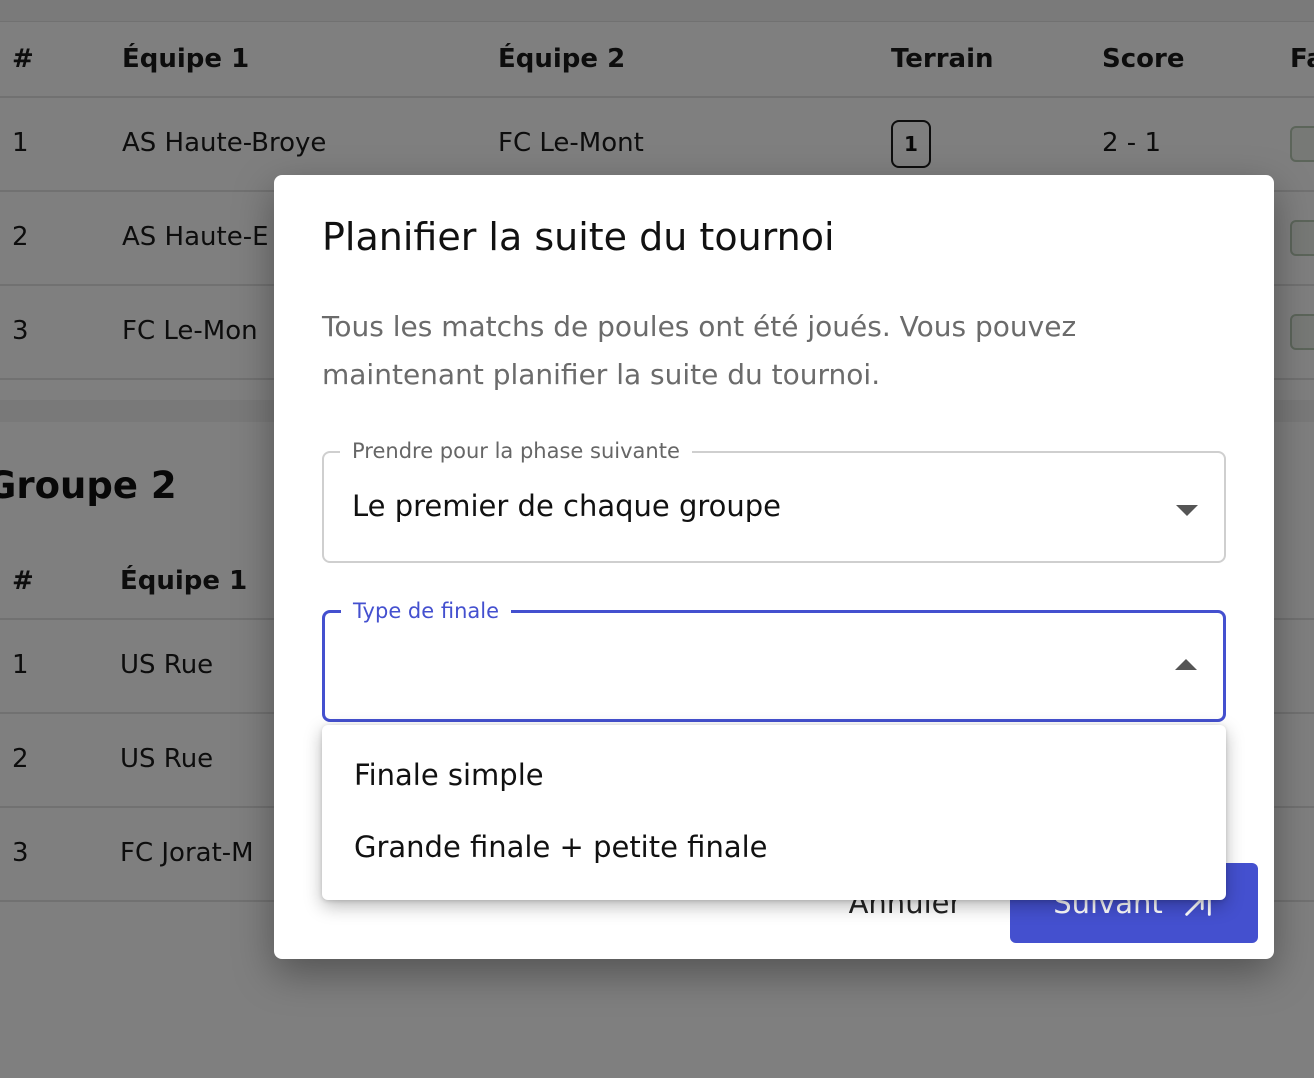 The height and width of the screenshot is (1078, 1314). What do you see at coordinates (516, 451) in the screenshot?
I see `next-phase-label: Prendre pour la phase suivante` at bounding box center [516, 451].